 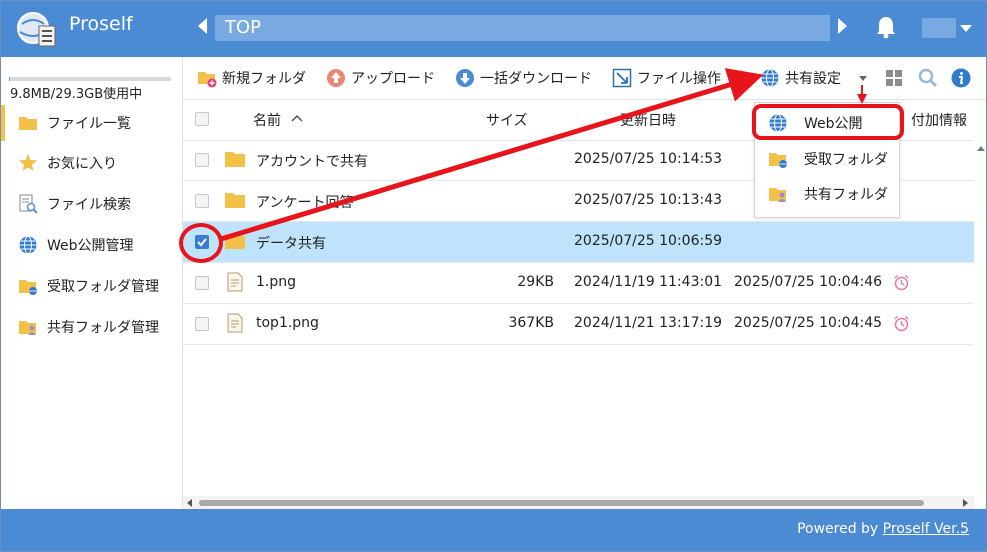 I want to click on storage-usage-bar, so click(x=90, y=79).